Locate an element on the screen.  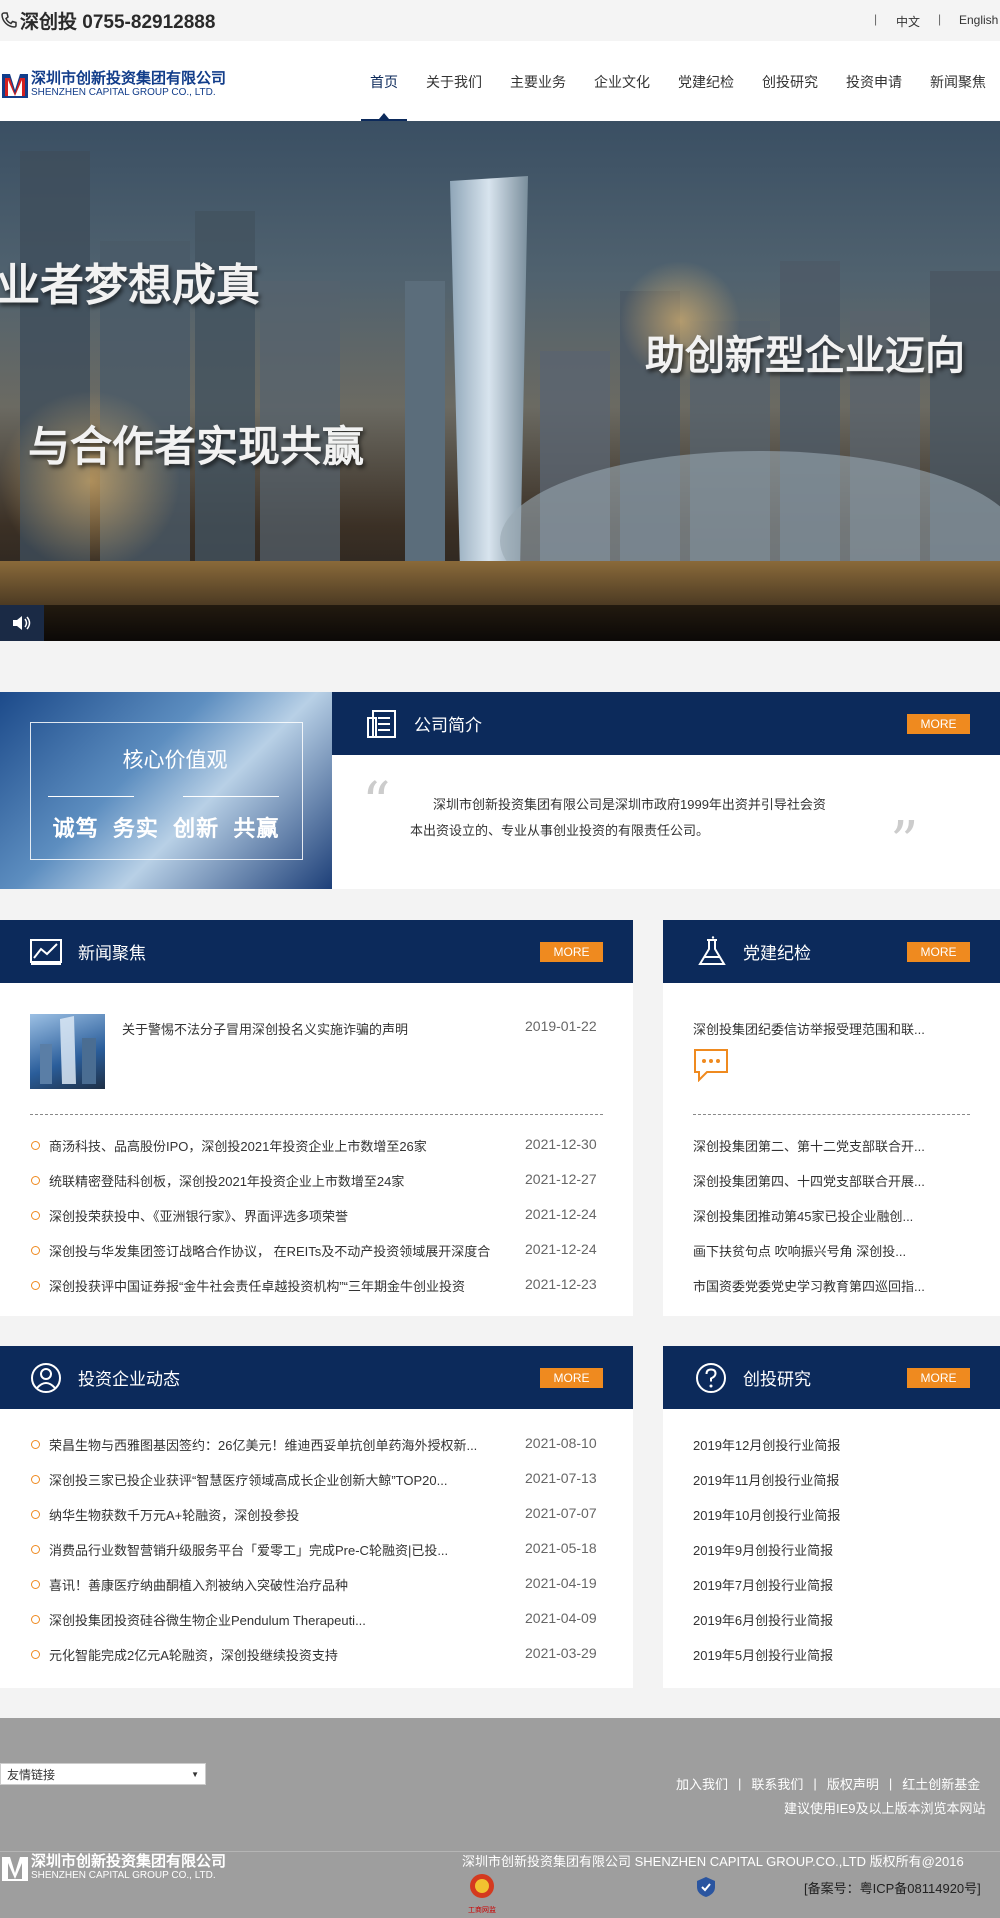
footer-link-join: 加入我们 is located at coordinates (702, 1783).